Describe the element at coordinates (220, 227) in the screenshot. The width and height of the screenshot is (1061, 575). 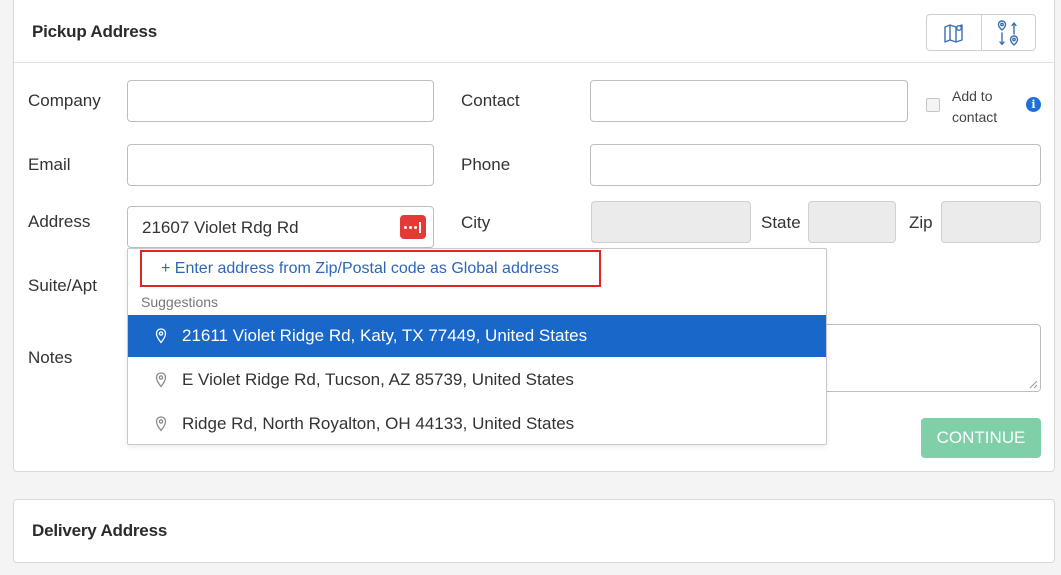
I see `address-value: 21607 Violet Rdg Rd` at that location.